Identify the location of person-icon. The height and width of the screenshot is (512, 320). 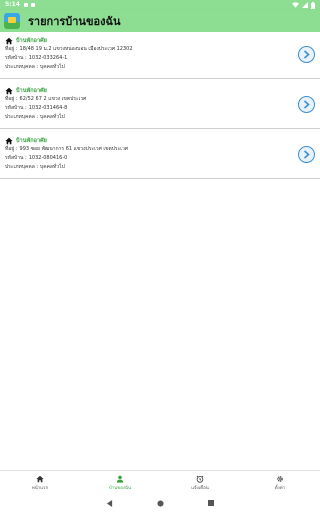
(120, 479).